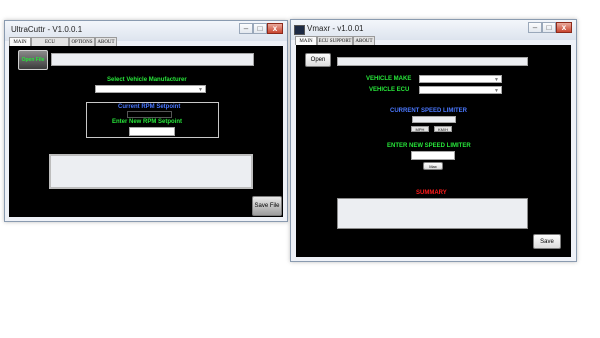 The image size is (600, 338). I want to click on vehicle-make-dropdown: ▼, so click(460, 79).